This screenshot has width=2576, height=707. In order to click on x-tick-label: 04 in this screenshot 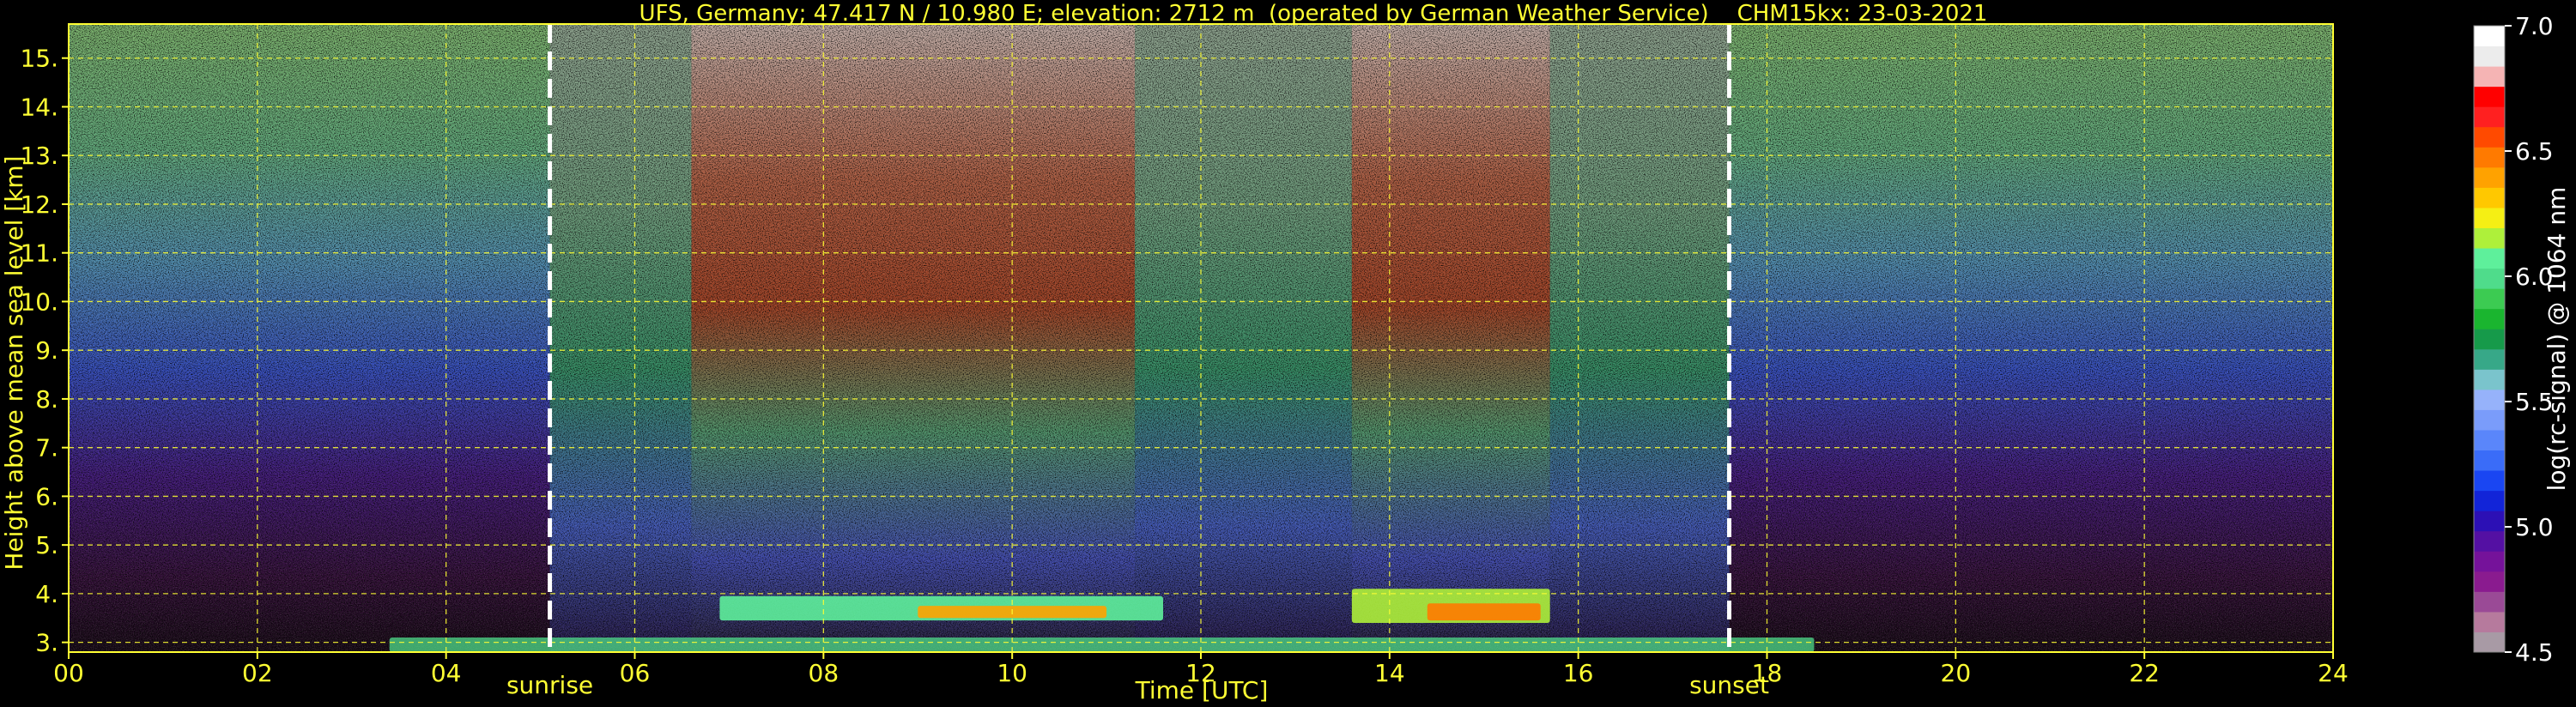, I will do `click(446, 673)`.